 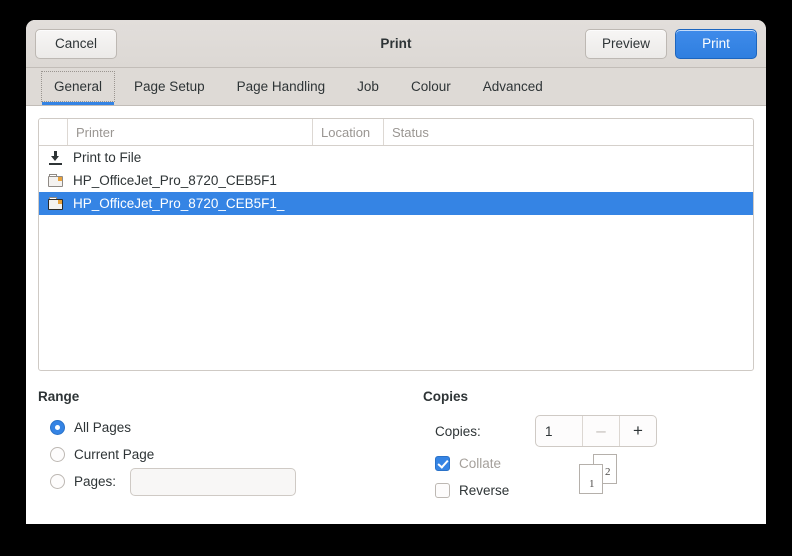 What do you see at coordinates (57, 481) in the screenshot?
I see `radio-pages` at bounding box center [57, 481].